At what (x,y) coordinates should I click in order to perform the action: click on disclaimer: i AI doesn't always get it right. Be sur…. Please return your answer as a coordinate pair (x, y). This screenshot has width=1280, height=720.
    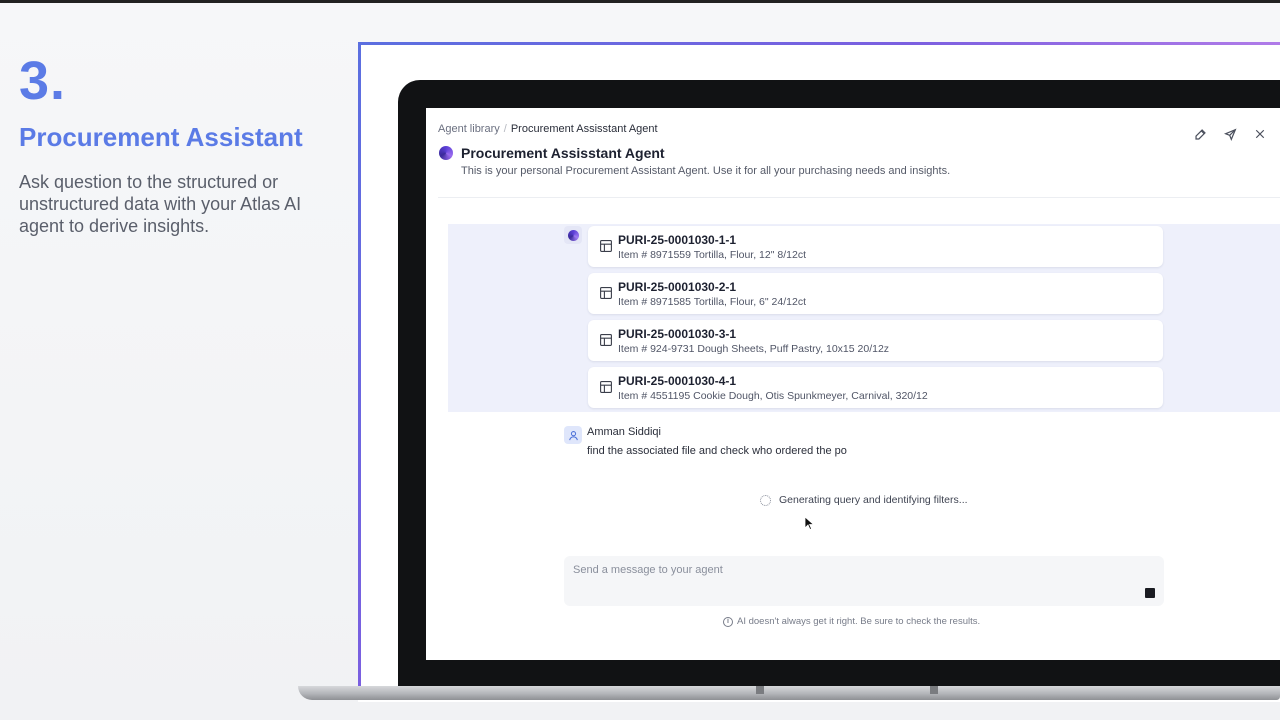
    Looking at the image, I should click on (851, 621).